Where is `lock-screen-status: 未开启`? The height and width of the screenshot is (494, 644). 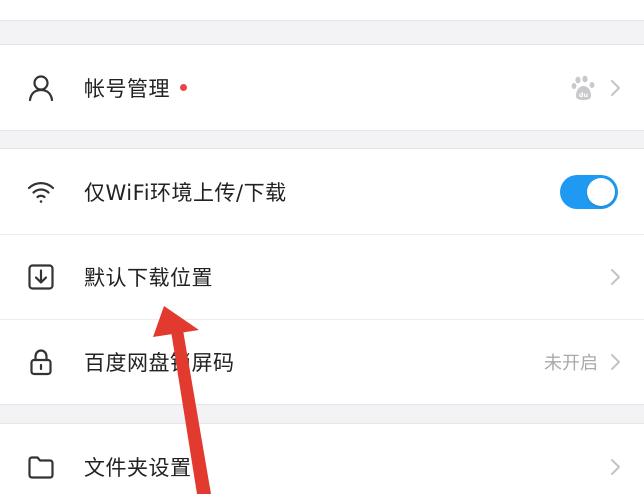
lock-screen-status: 未开启 is located at coordinates (571, 363).